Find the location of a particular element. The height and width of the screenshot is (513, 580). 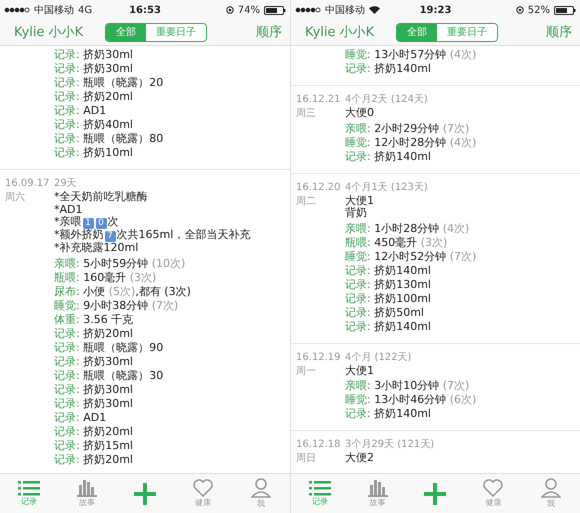

age-label: 4个月2天 (124天) is located at coordinates (386, 100).